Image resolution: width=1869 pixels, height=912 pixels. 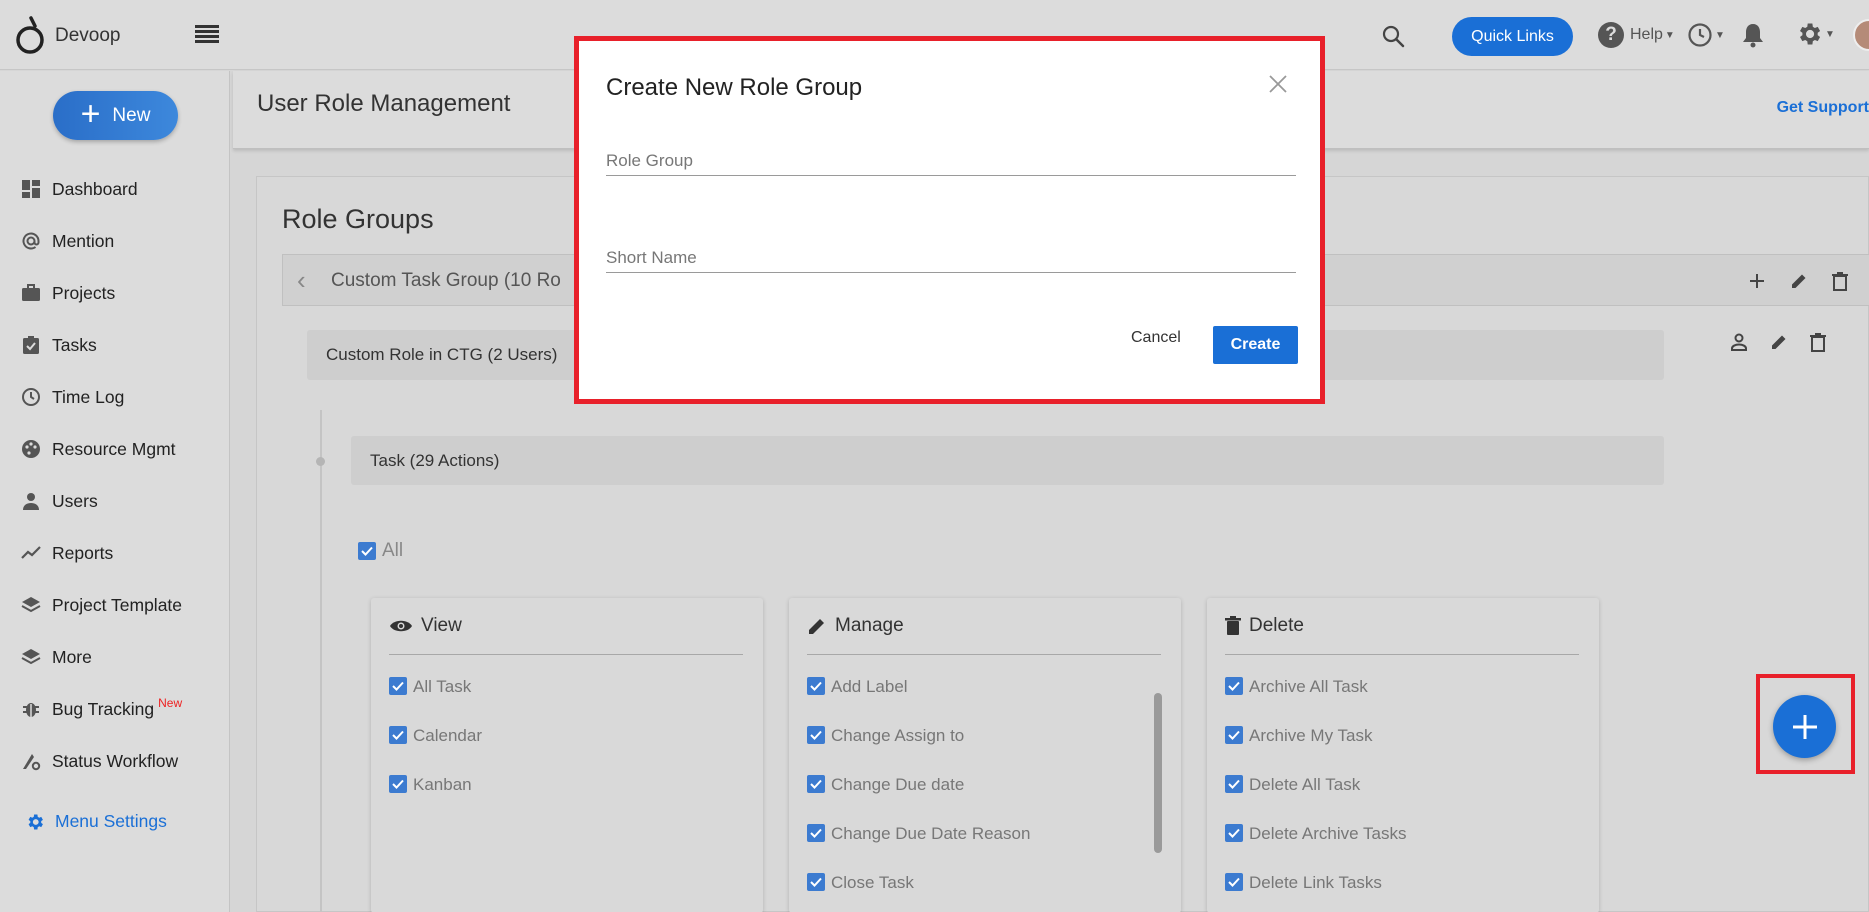 What do you see at coordinates (1739, 342) in the screenshot?
I see `user-outline-icon` at bounding box center [1739, 342].